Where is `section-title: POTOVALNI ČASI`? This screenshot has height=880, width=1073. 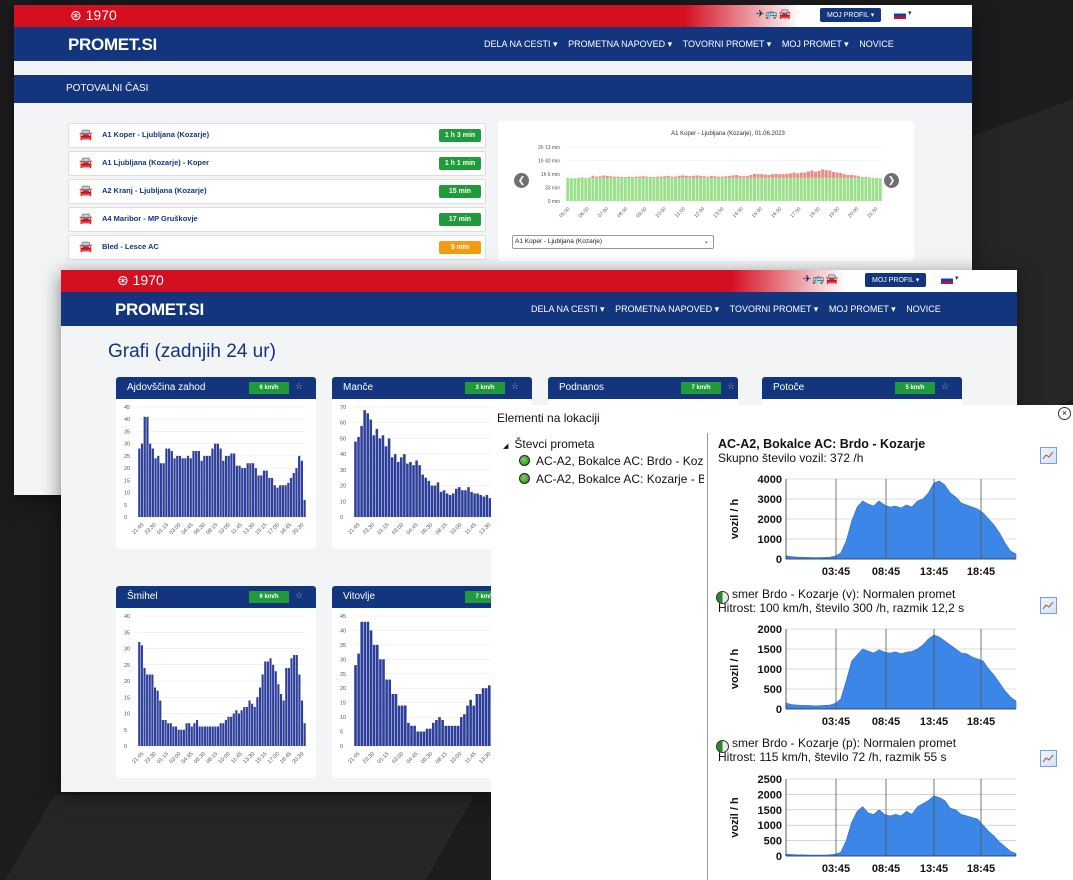 section-title: POTOVALNI ČASI is located at coordinates (493, 89).